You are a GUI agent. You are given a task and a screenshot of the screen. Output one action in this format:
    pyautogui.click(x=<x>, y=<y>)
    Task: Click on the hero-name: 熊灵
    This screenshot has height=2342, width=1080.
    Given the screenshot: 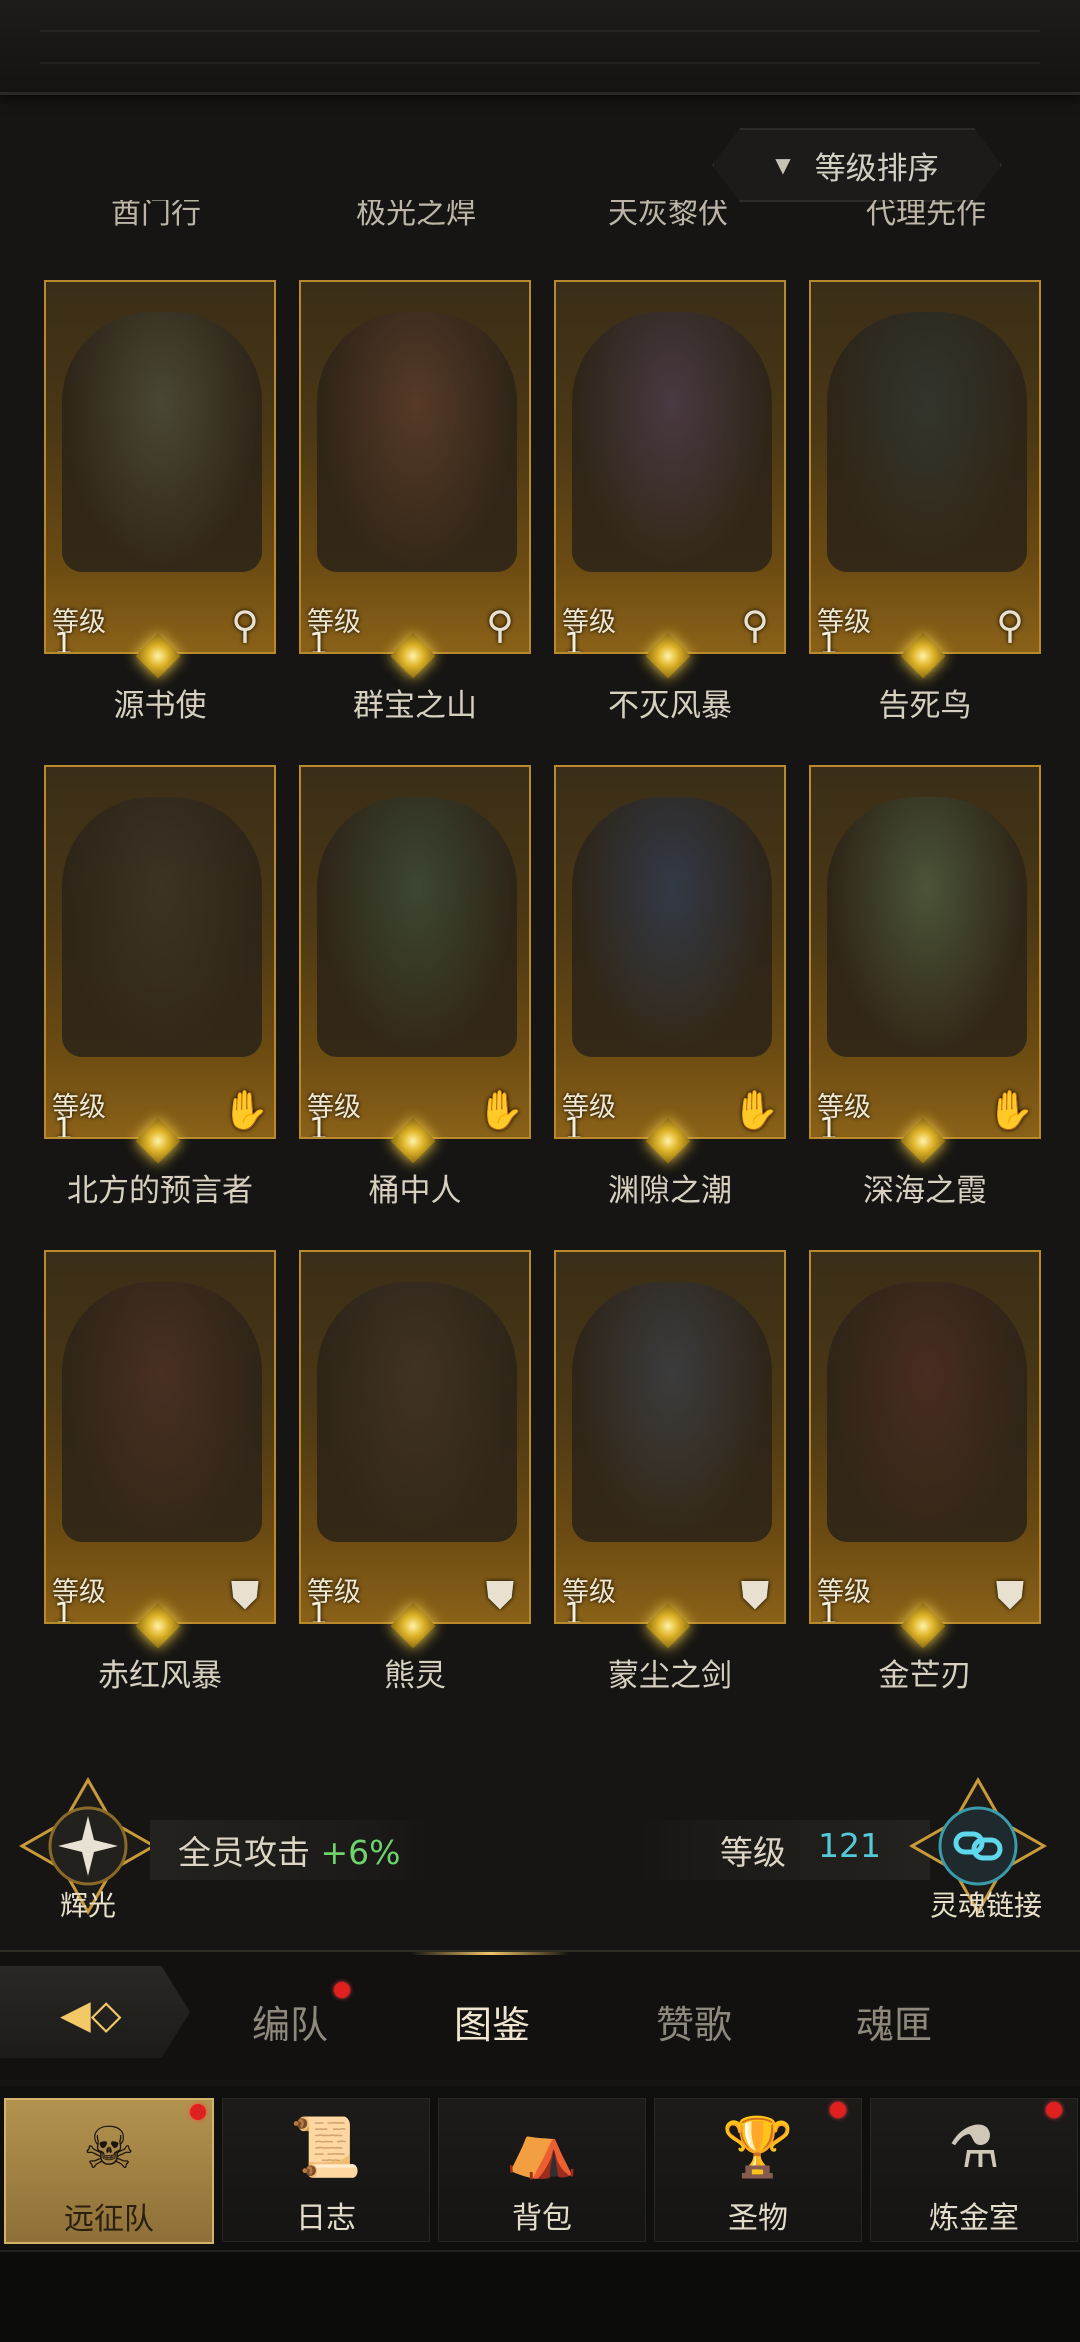 What is the action you would take?
    pyautogui.click(x=415, y=1676)
    